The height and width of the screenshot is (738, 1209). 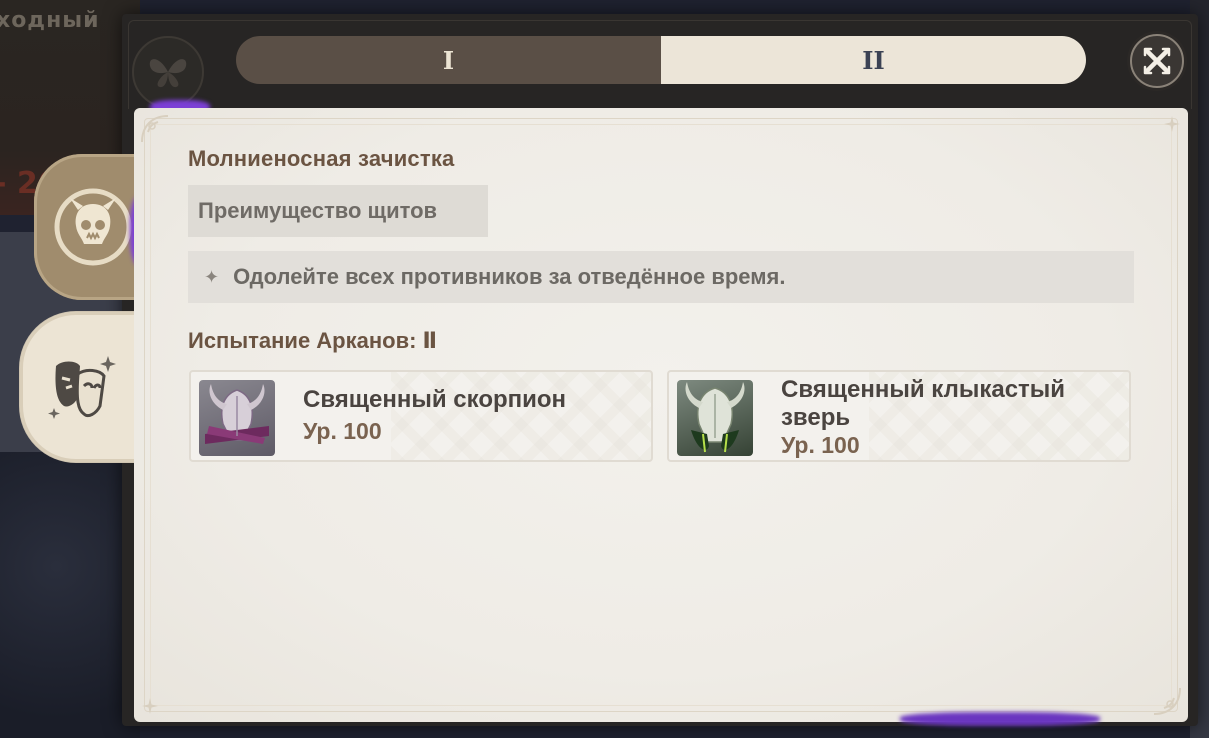 What do you see at coordinates (237, 418) in the screenshot?
I see `scorpion-mask-icon` at bounding box center [237, 418].